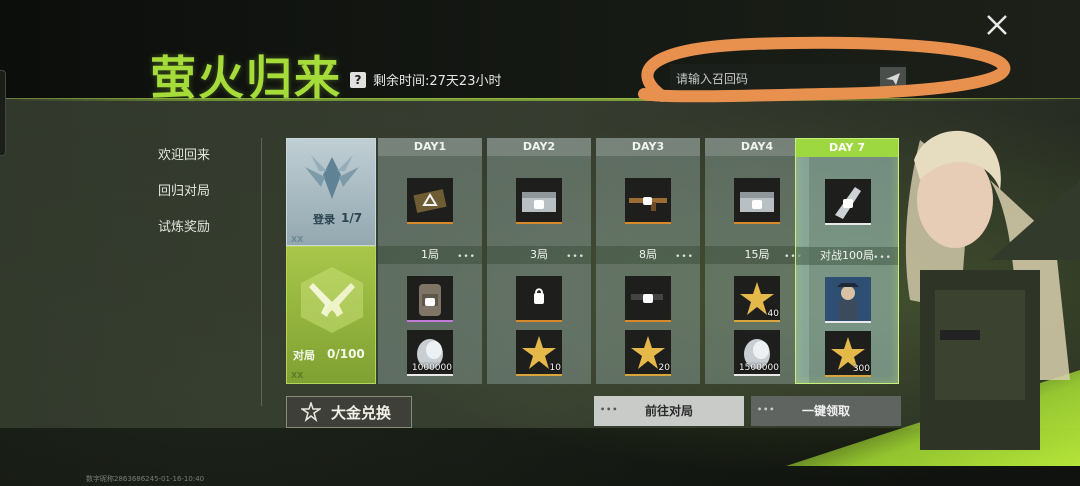 This screenshot has height=486, width=1080. I want to click on backpack-icon, so click(430, 300).